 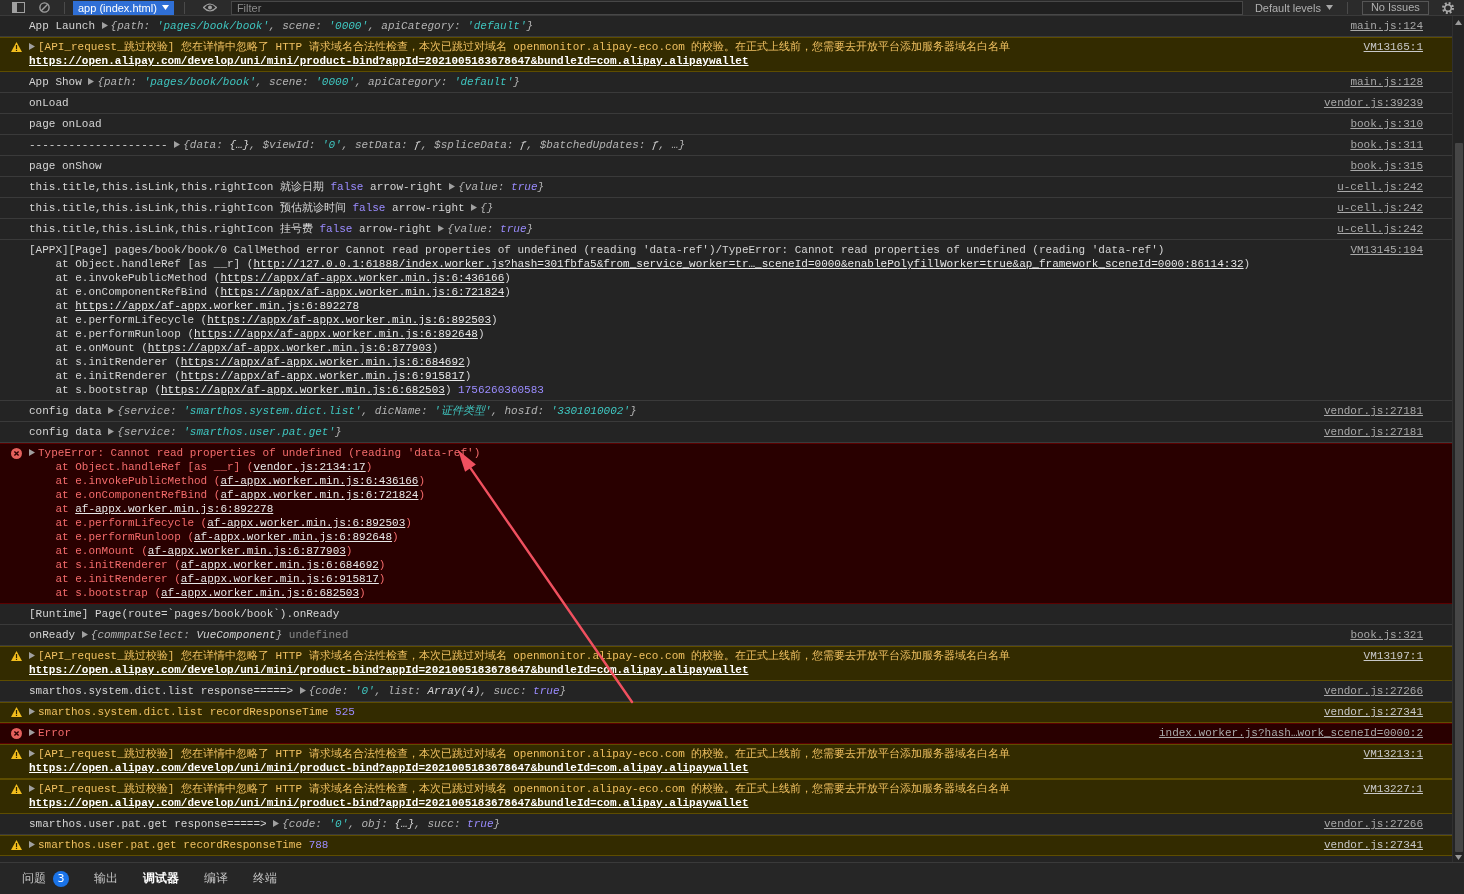 What do you see at coordinates (349, 320) in the screenshot?
I see `stack-link: https://appx/af-appx.worker.min.js:6:892503` at bounding box center [349, 320].